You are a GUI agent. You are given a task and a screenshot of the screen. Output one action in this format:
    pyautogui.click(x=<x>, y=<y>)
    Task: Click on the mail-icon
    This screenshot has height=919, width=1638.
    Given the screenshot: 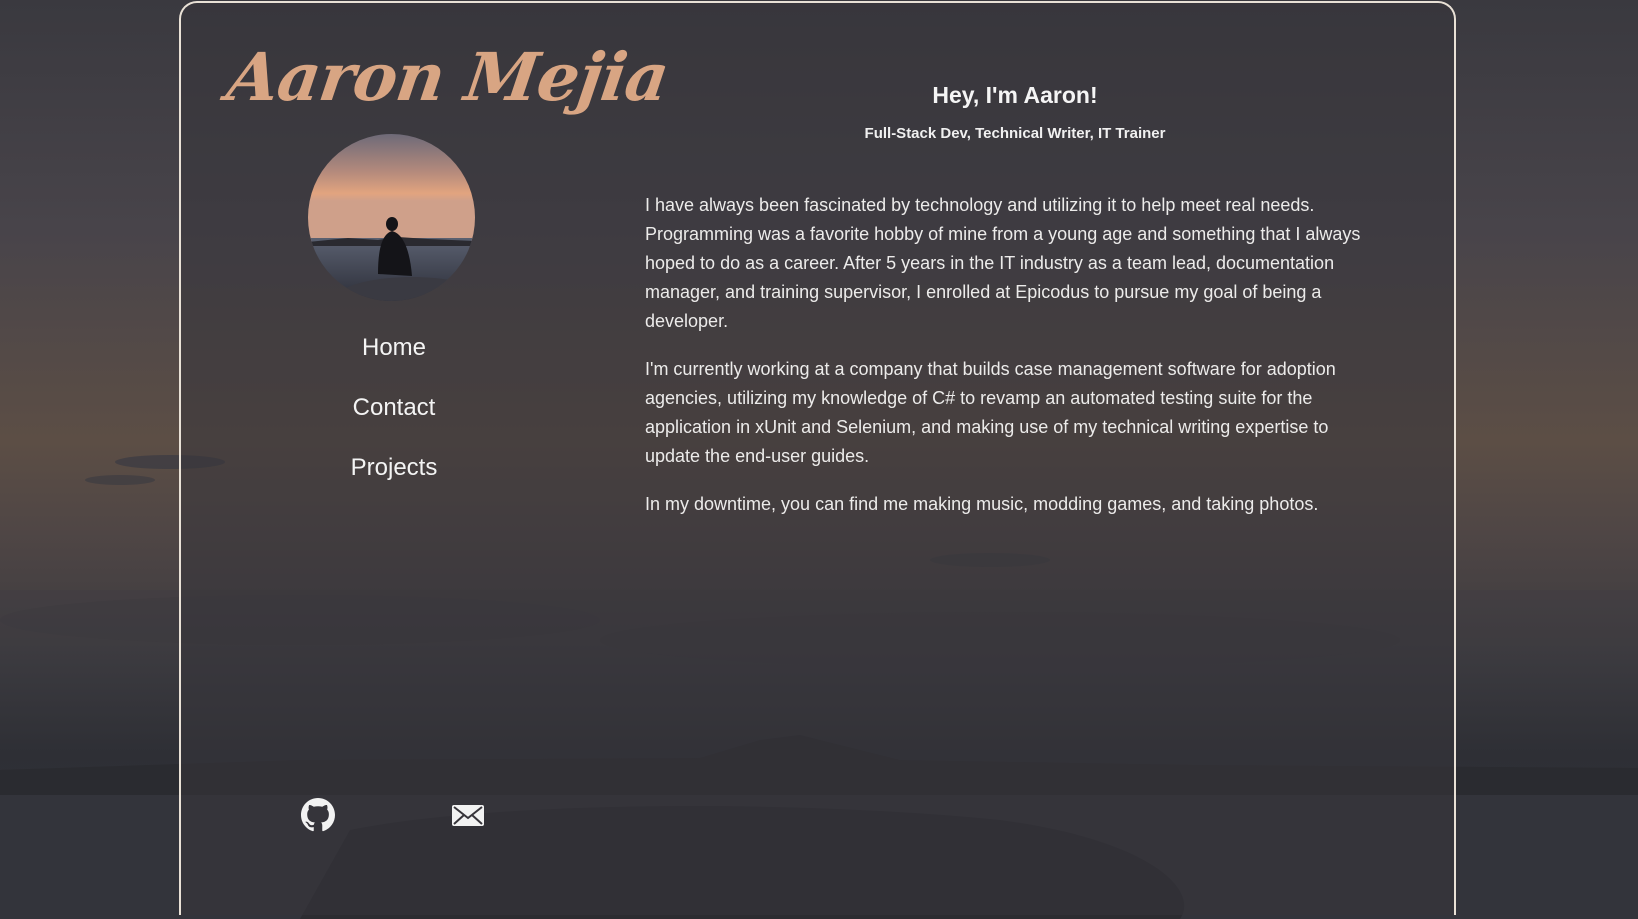 What is the action you would take?
    pyautogui.click(x=468, y=815)
    